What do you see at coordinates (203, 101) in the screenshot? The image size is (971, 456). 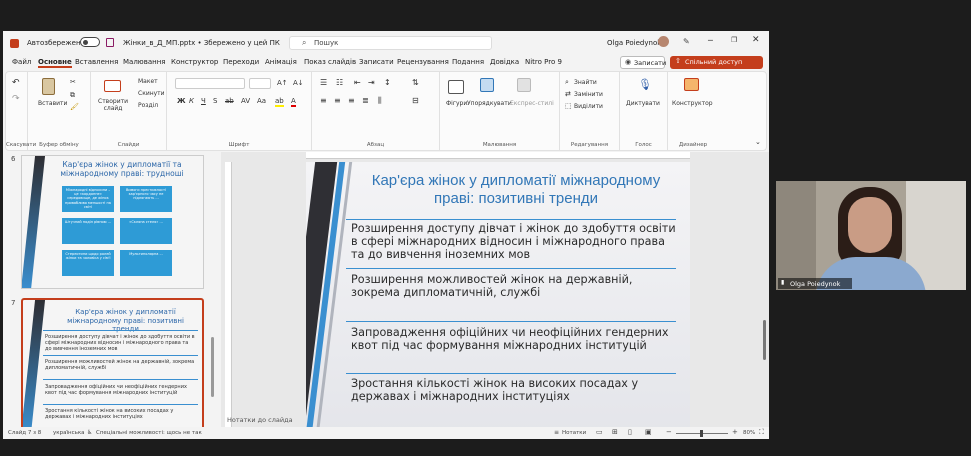 I see `underline-icon: Ч` at bounding box center [203, 101].